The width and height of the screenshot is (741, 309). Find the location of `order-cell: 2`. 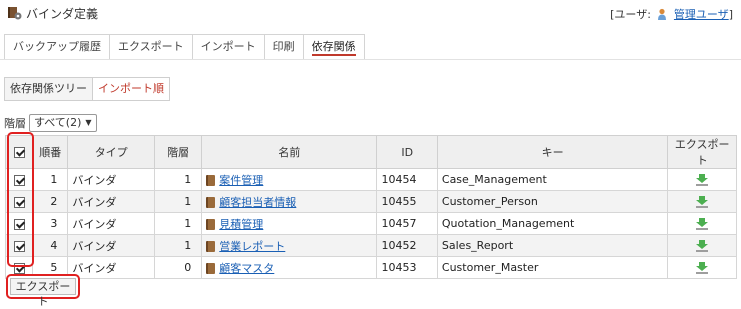

order-cell: 2 is located at coordinates (50, 201).